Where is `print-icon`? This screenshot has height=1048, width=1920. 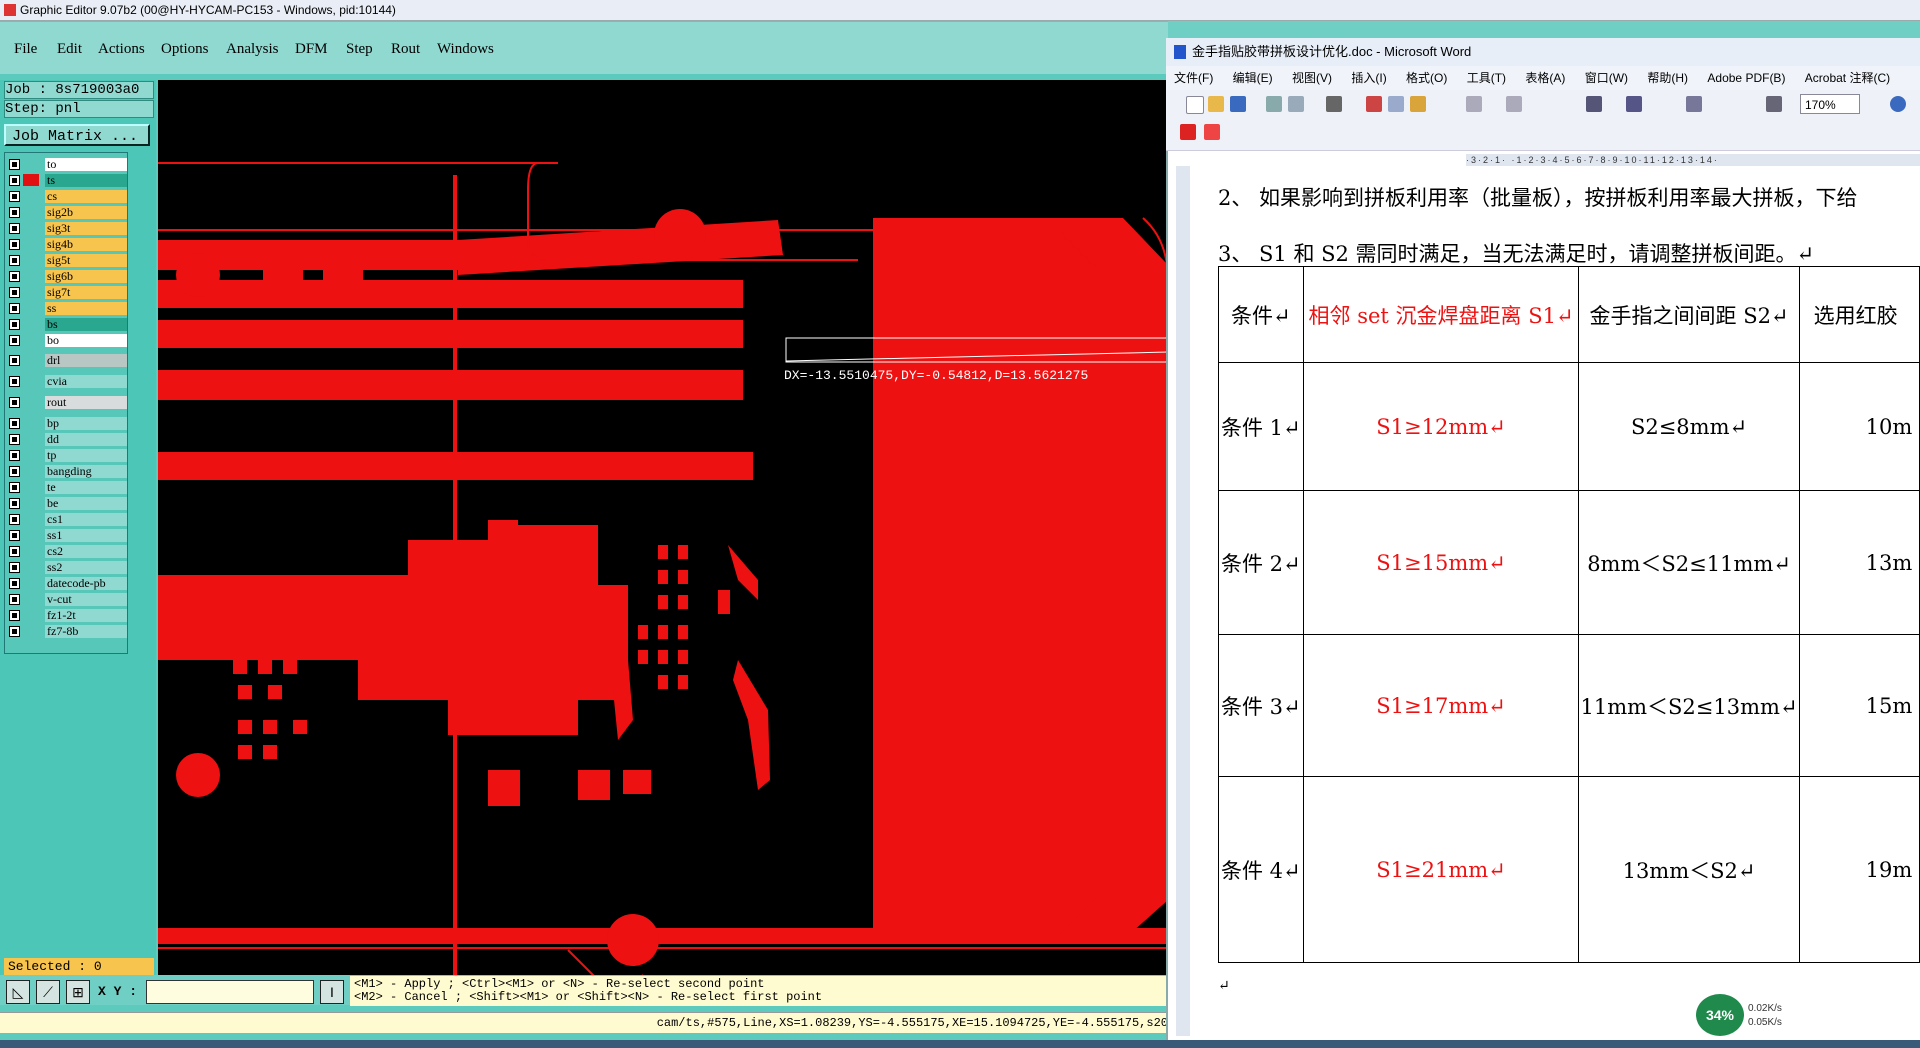
print-icon is located at coordinates (1274, 104).